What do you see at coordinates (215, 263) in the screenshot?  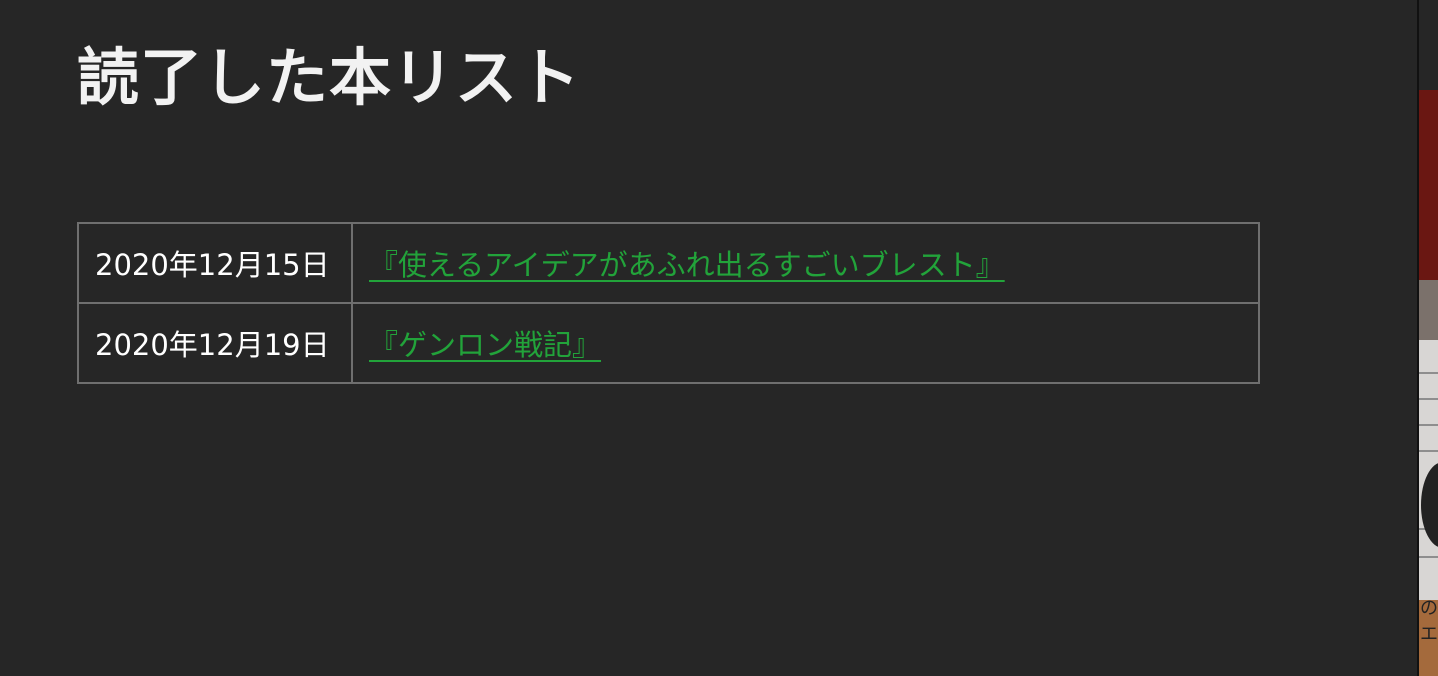 I see `read-date: 2020年12月15日` at bounding box center [215, 263].